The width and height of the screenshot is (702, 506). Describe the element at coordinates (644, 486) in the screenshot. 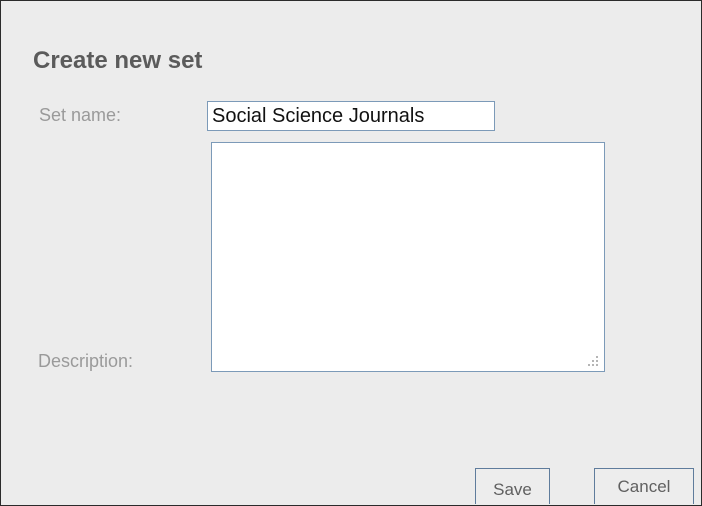

I see `cancel-button: Cancel` at that location.